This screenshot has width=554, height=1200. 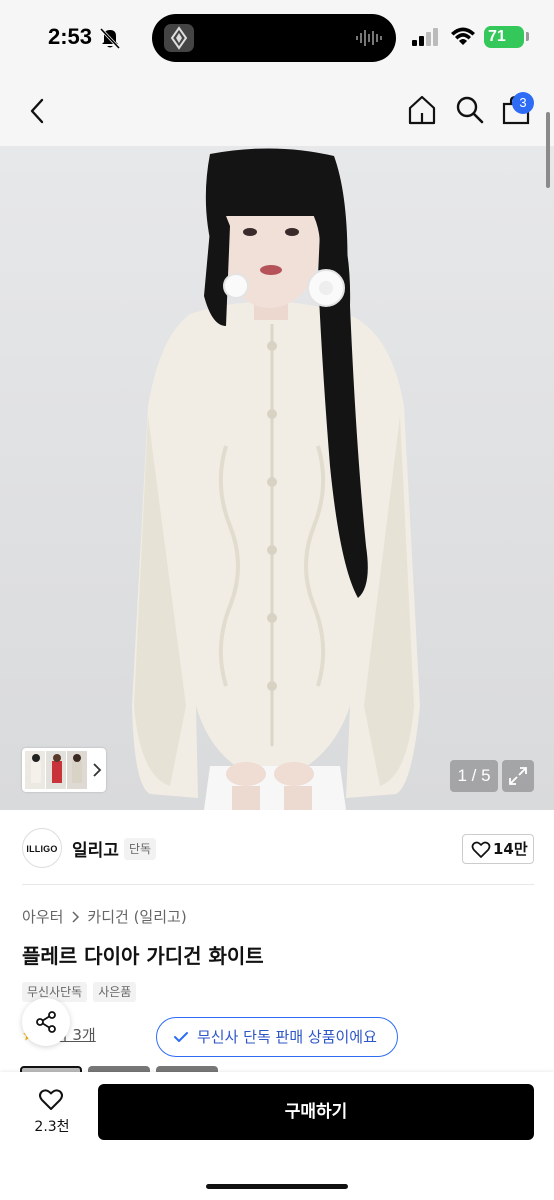 I want to click on battery-indicator: 71, so click(x=504, y=37).